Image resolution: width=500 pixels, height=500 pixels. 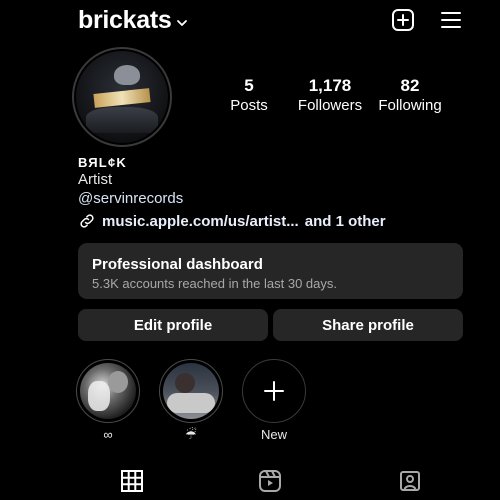 I want to click on display-name: ВЯL¢K, so click(x=102, y=162).